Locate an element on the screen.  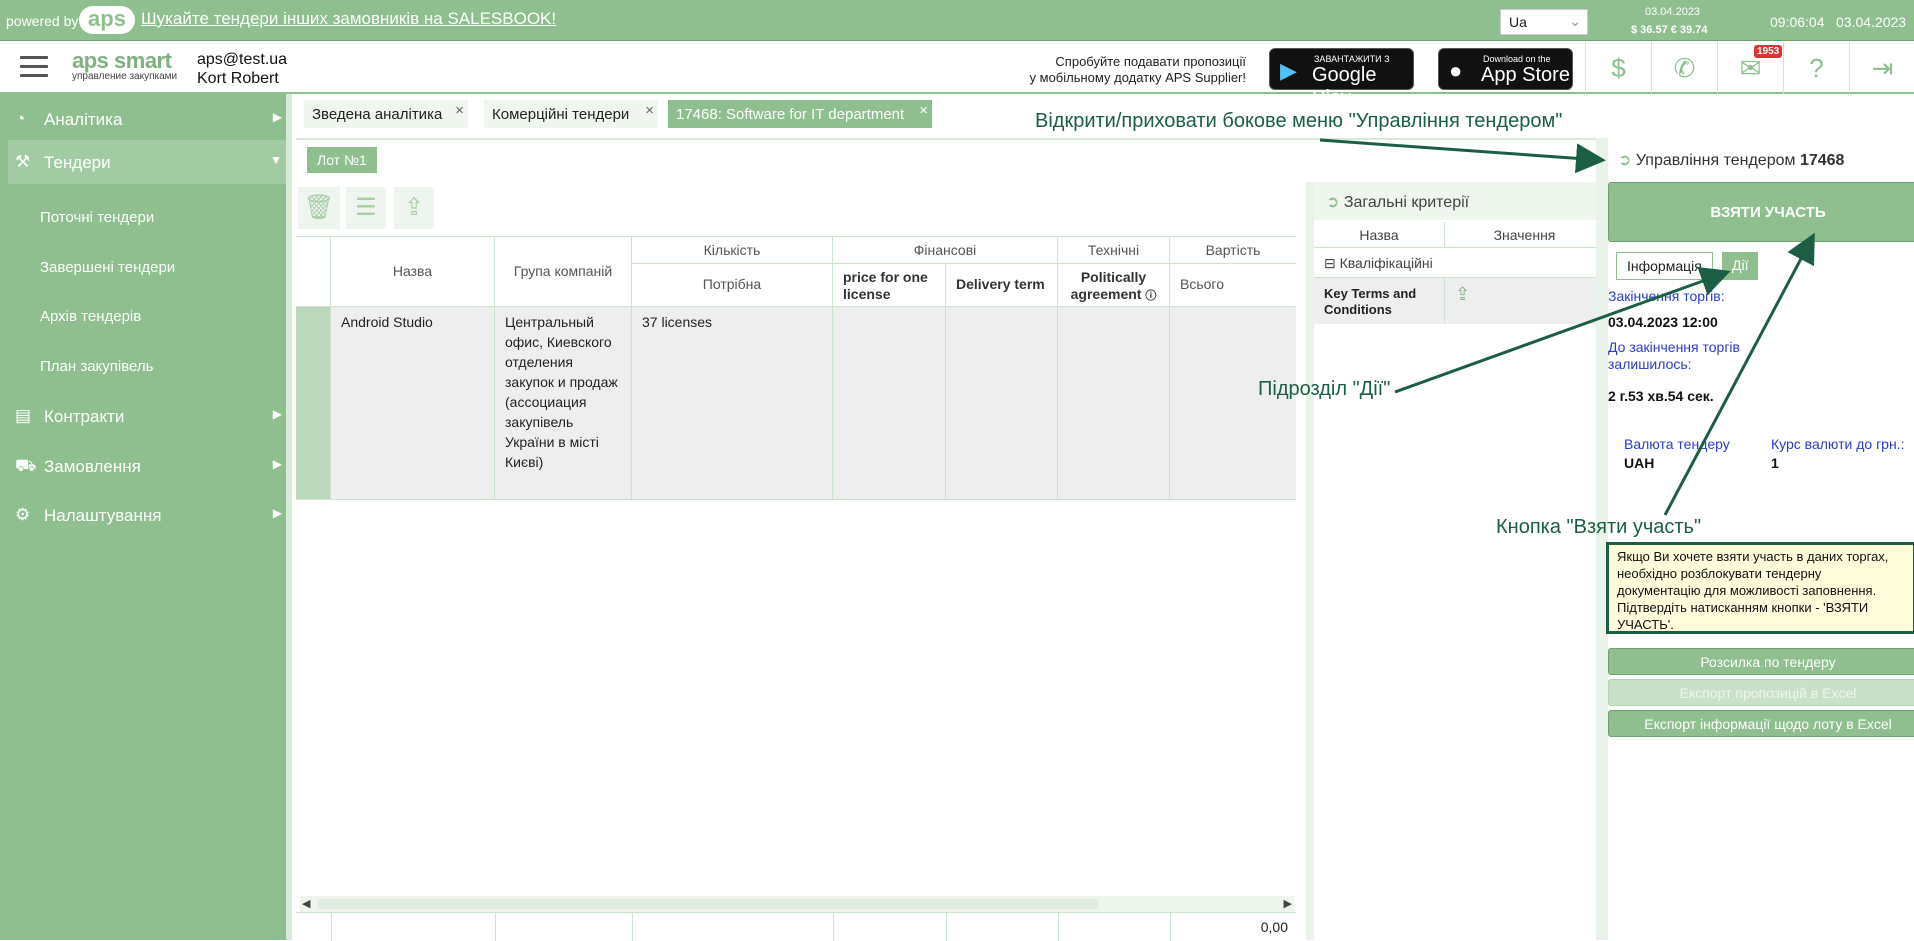
col-header-quantity: Кількість is located at coordinates (732, 250).